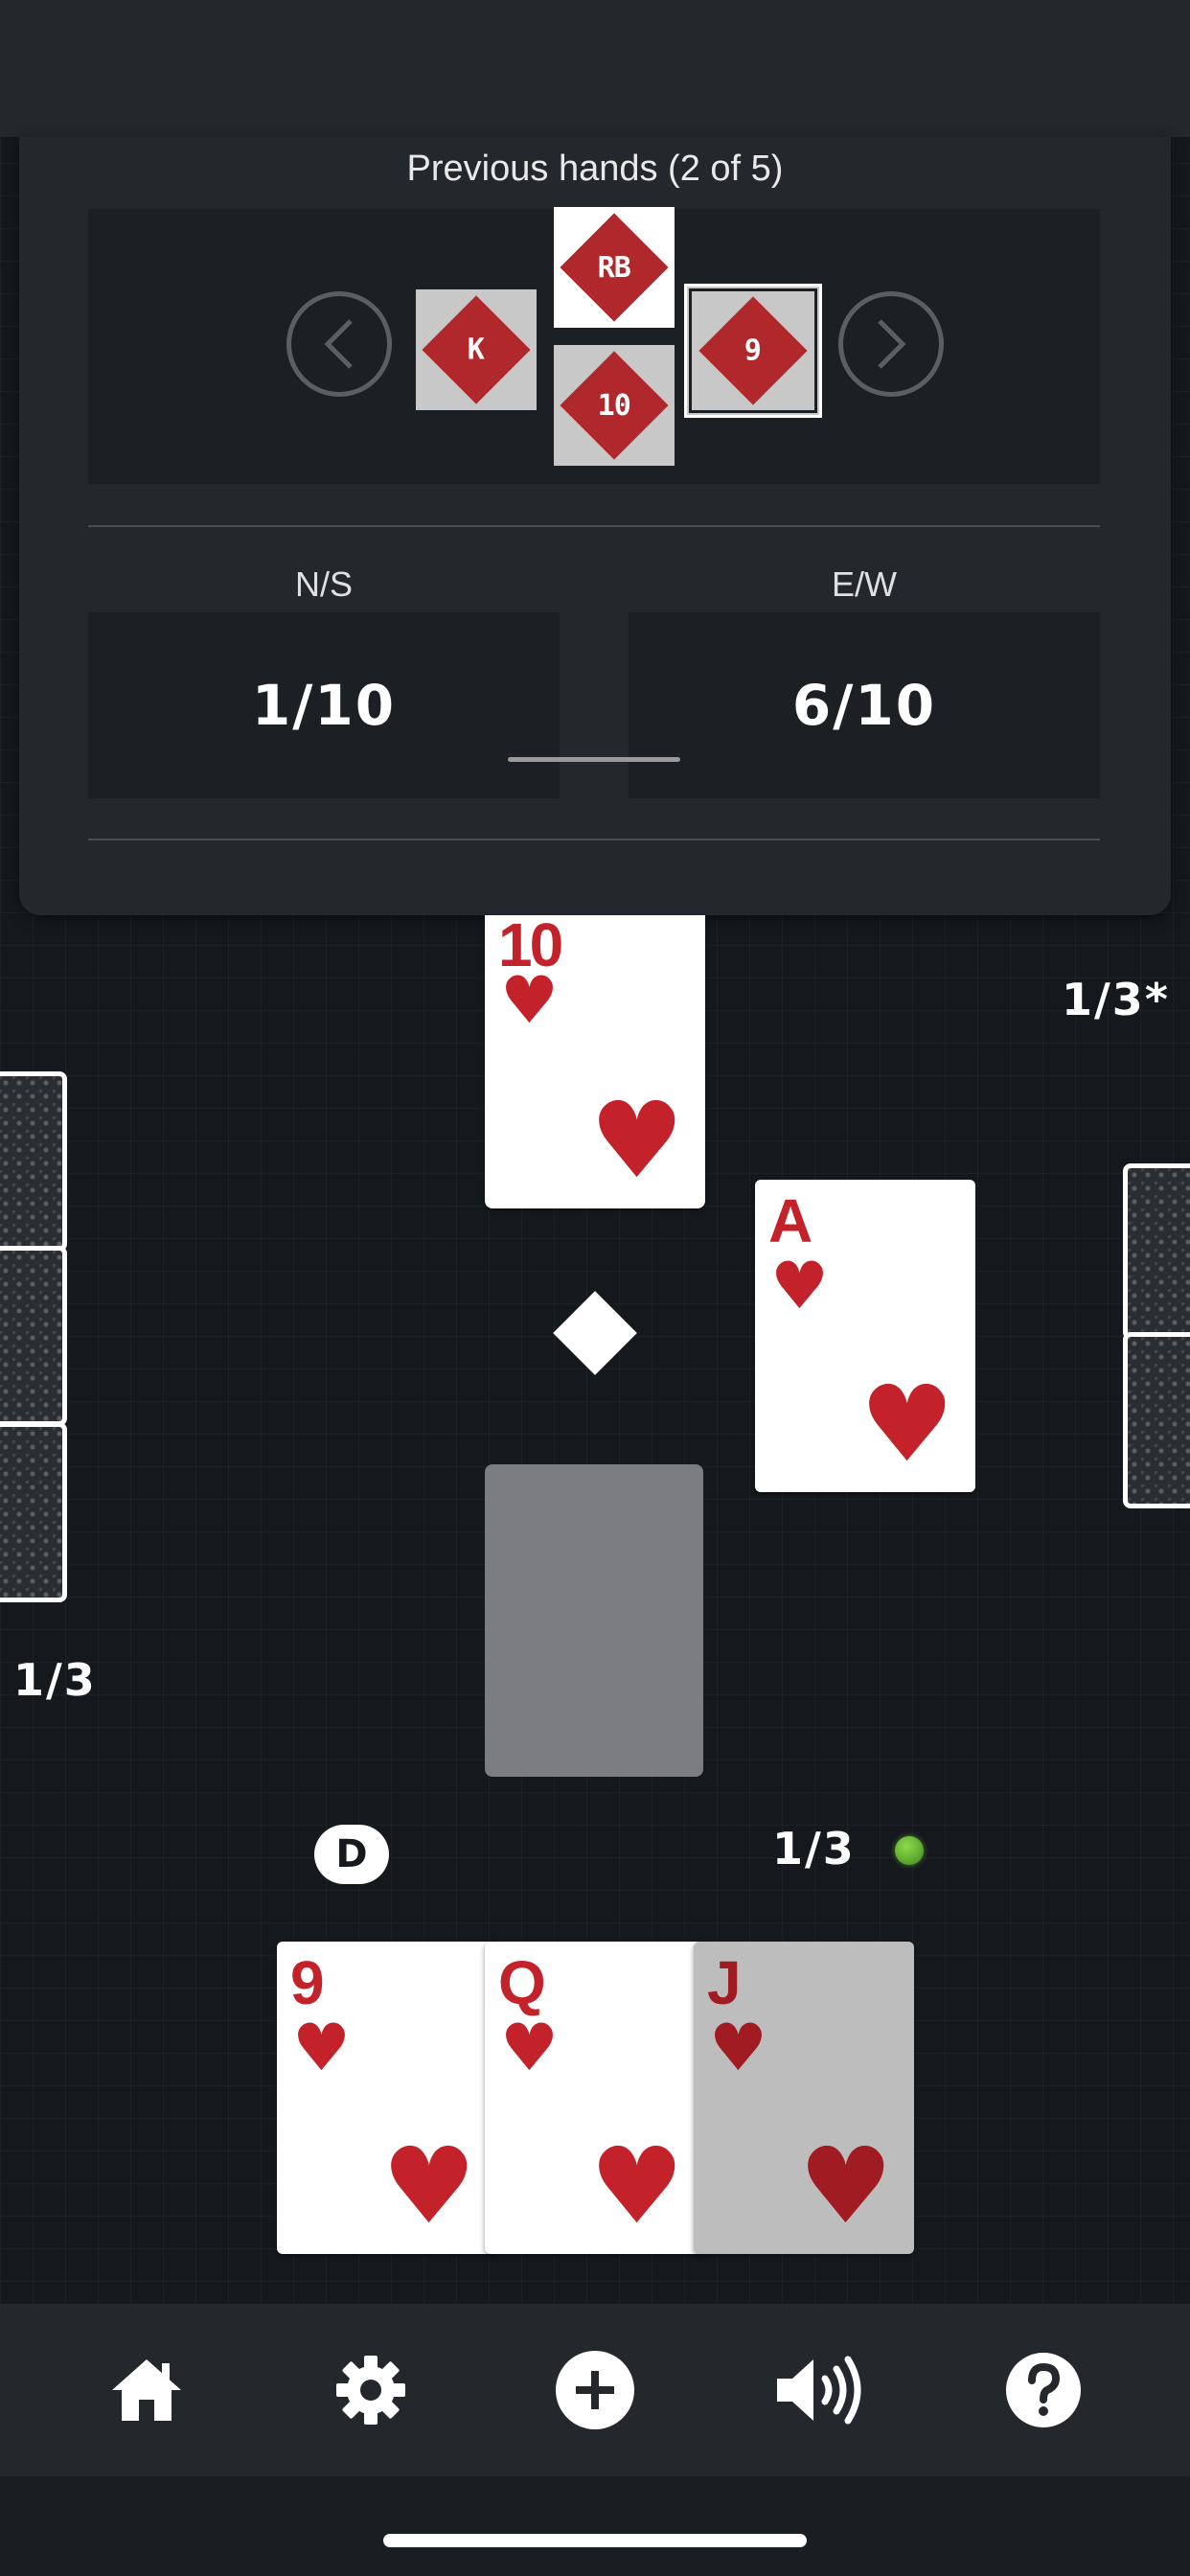 Image resolution: width=1190 pixels, height=2576 pixels. I want to click on home-indicator, so click(595, 2540).